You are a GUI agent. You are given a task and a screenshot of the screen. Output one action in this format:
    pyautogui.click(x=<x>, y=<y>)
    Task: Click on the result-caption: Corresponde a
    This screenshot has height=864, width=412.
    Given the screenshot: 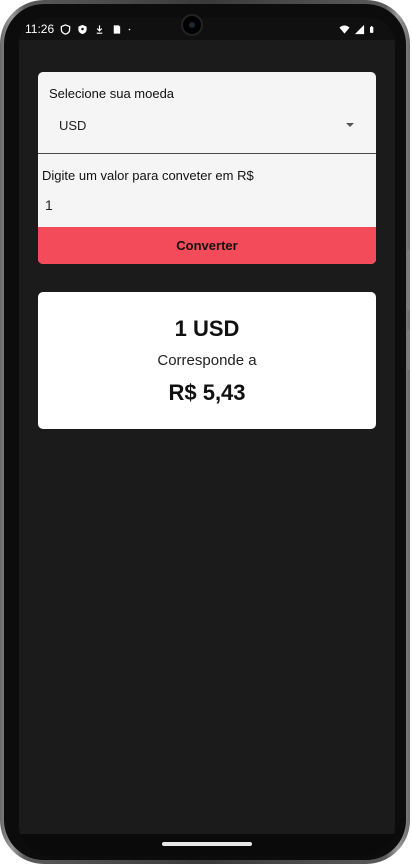 What is the action you would take?
    pyautogui.click(x=207, y=360)
    